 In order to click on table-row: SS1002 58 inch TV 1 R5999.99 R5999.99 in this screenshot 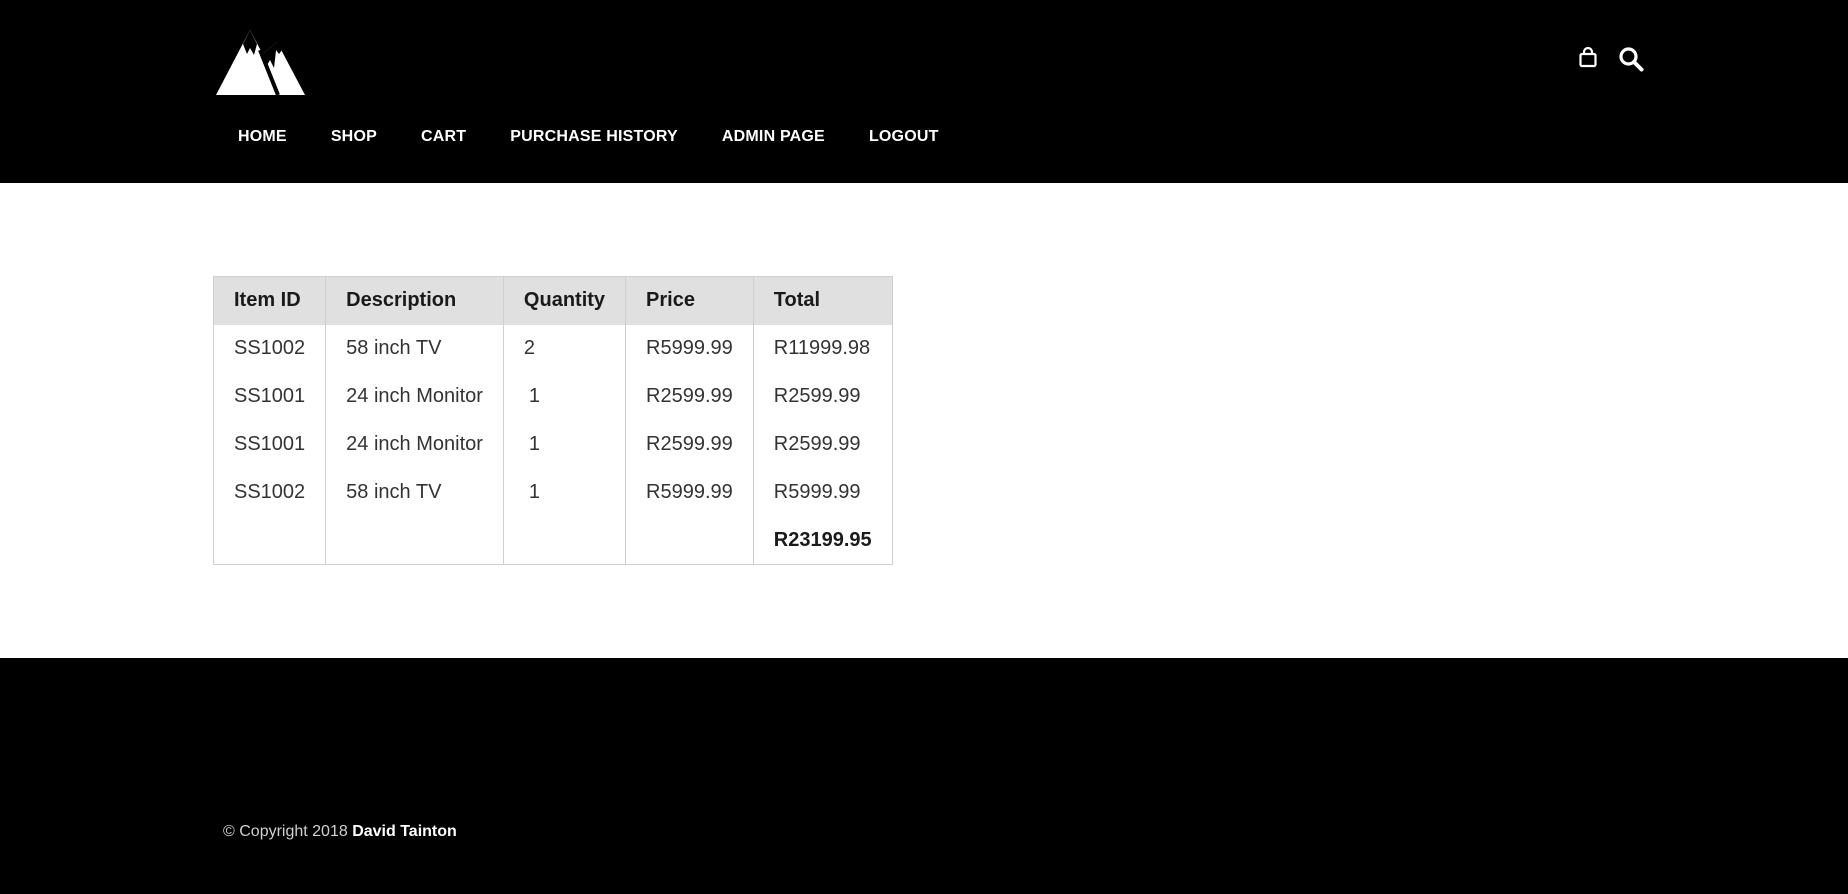, I will do `click(553, 492)`.